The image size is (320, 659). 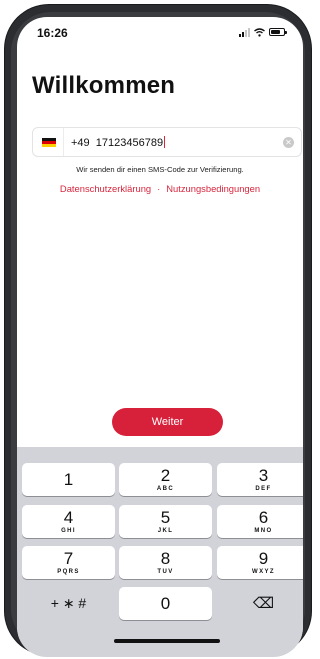 I want to click on phone-input: +49 17123456789 ✕, so click(x=167, y=142).